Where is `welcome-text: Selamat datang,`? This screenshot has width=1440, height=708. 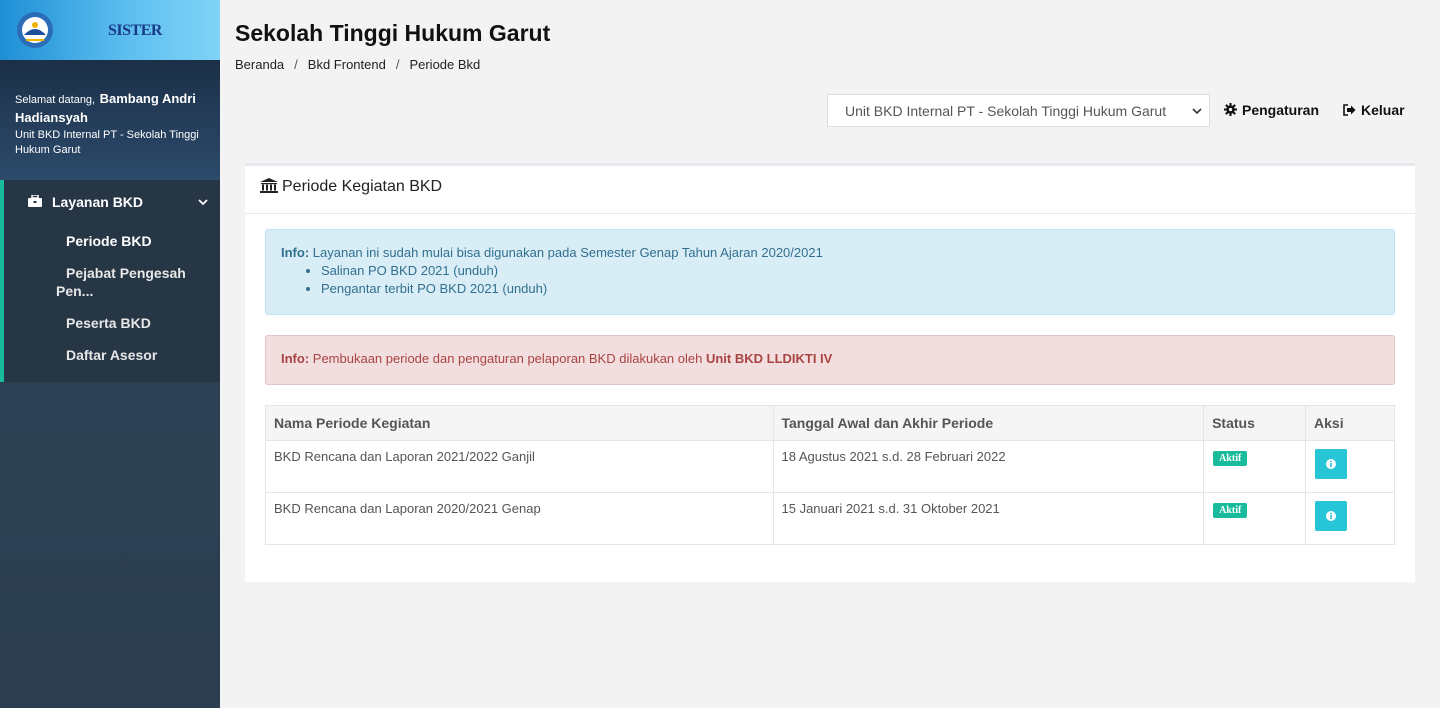 welcome-text: Selamat datang, is located at coordinates (55, 100).